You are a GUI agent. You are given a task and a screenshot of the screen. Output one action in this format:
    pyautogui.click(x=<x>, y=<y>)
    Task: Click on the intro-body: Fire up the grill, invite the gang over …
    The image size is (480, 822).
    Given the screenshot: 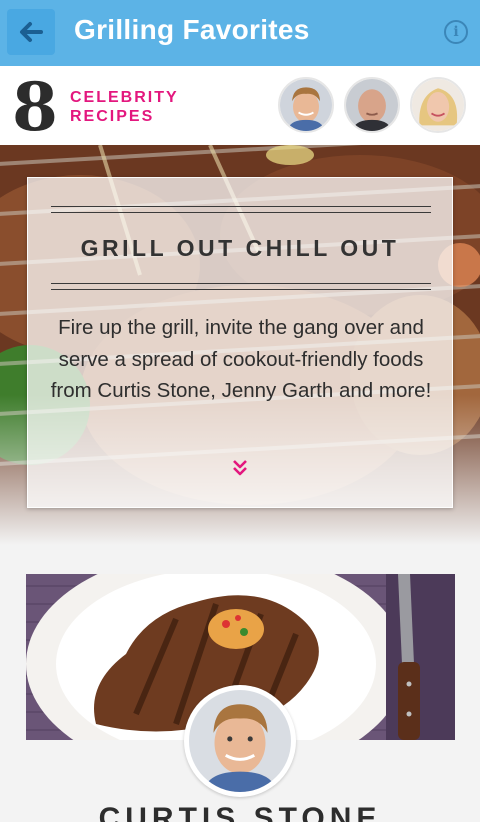 What is the action you would take?
    pyautogui.click(x=241, y=359)
    